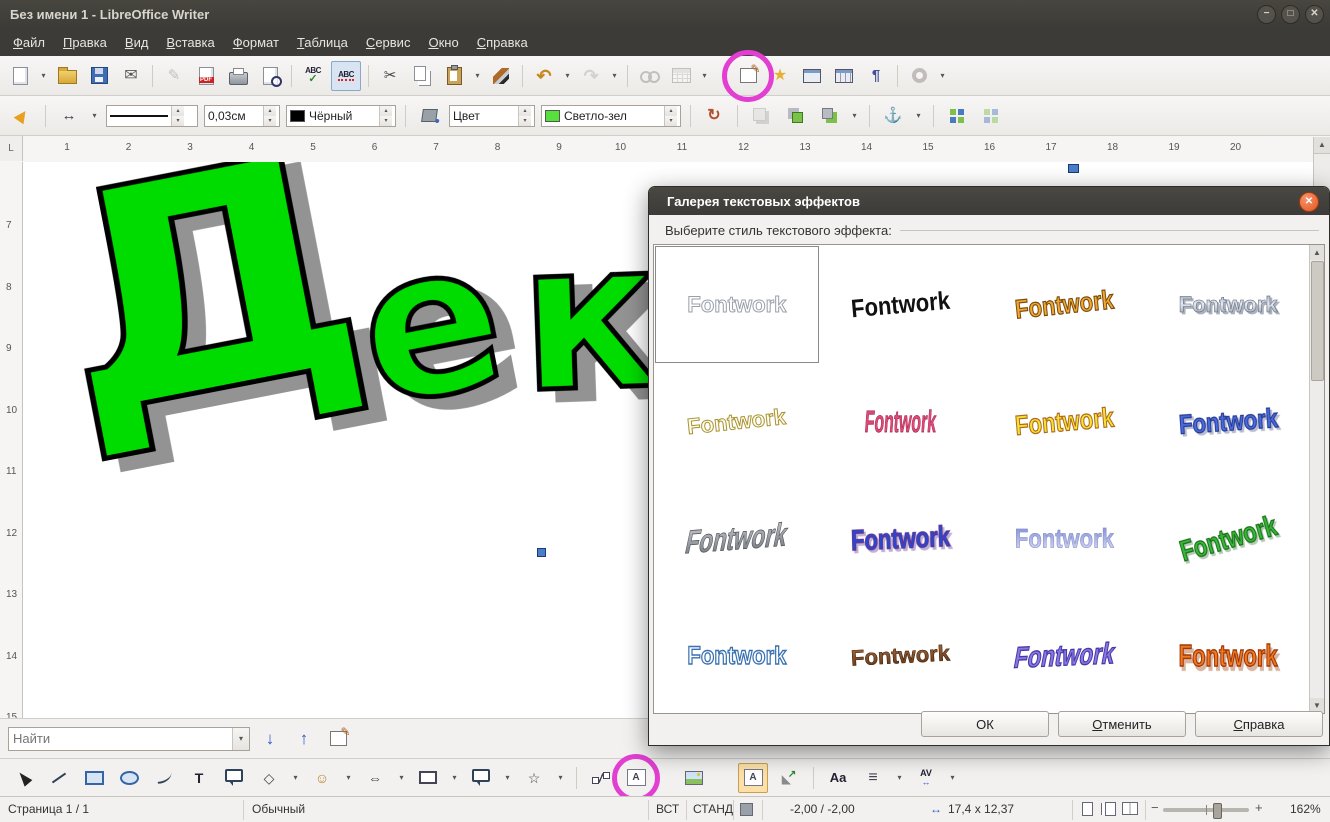 This screenshot has width=1330, height=822. Describe the element at coordinates (429, 116) in the screenshot. I see `area-style-button` at that location.